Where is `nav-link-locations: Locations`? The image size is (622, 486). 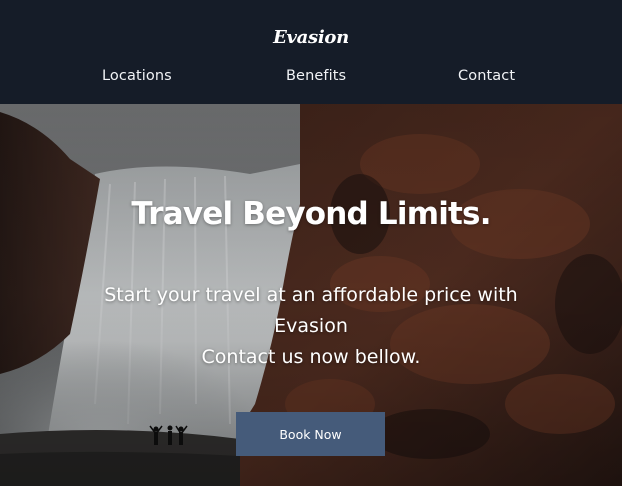
nav-link-locations: Locations is located at coordinates (137, 76).